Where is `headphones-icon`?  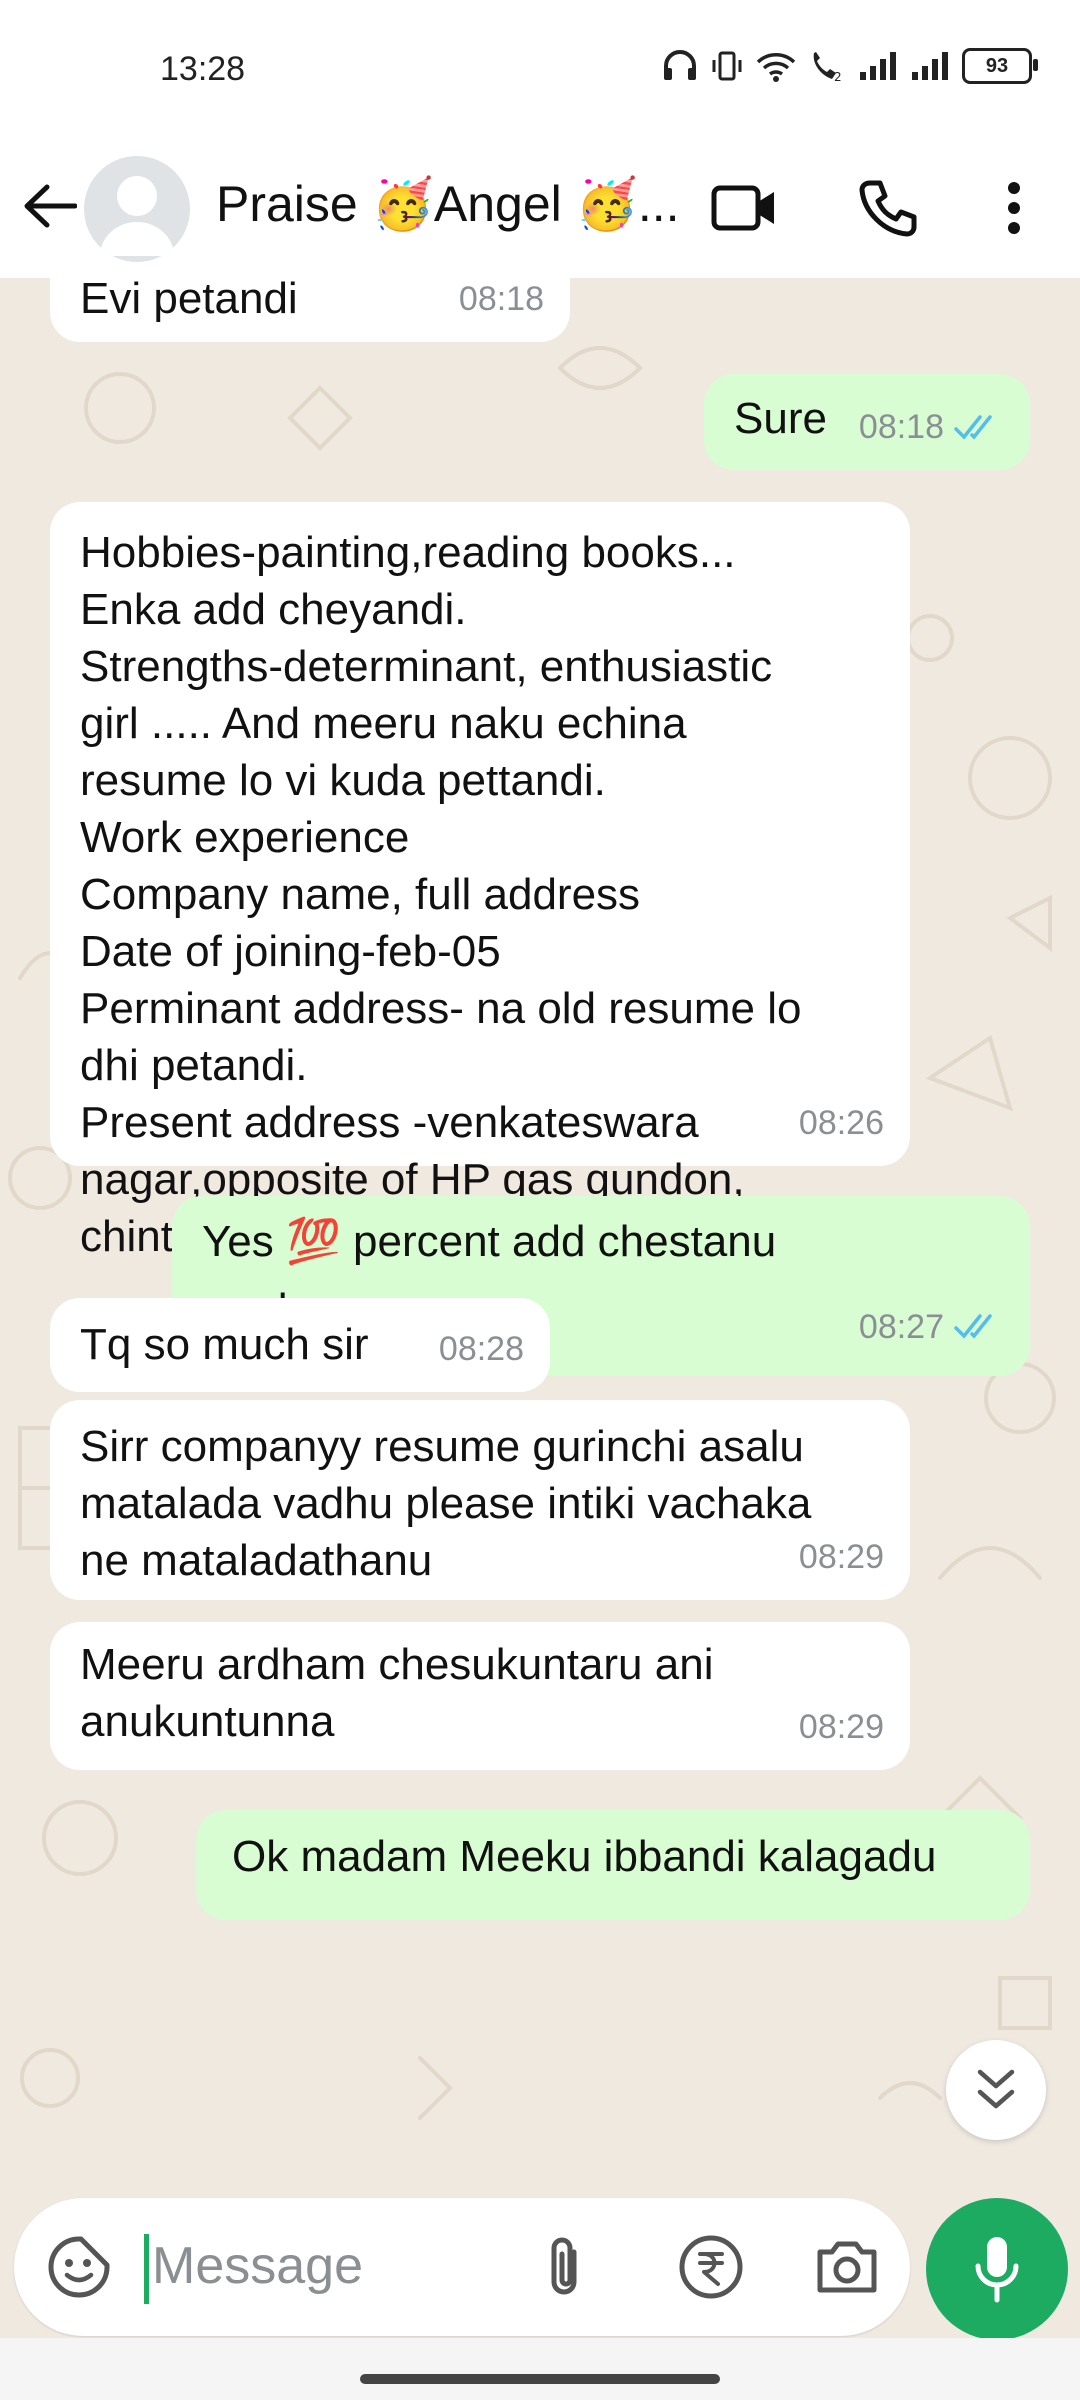 headphones-icon is located at coordinates (680, 65).